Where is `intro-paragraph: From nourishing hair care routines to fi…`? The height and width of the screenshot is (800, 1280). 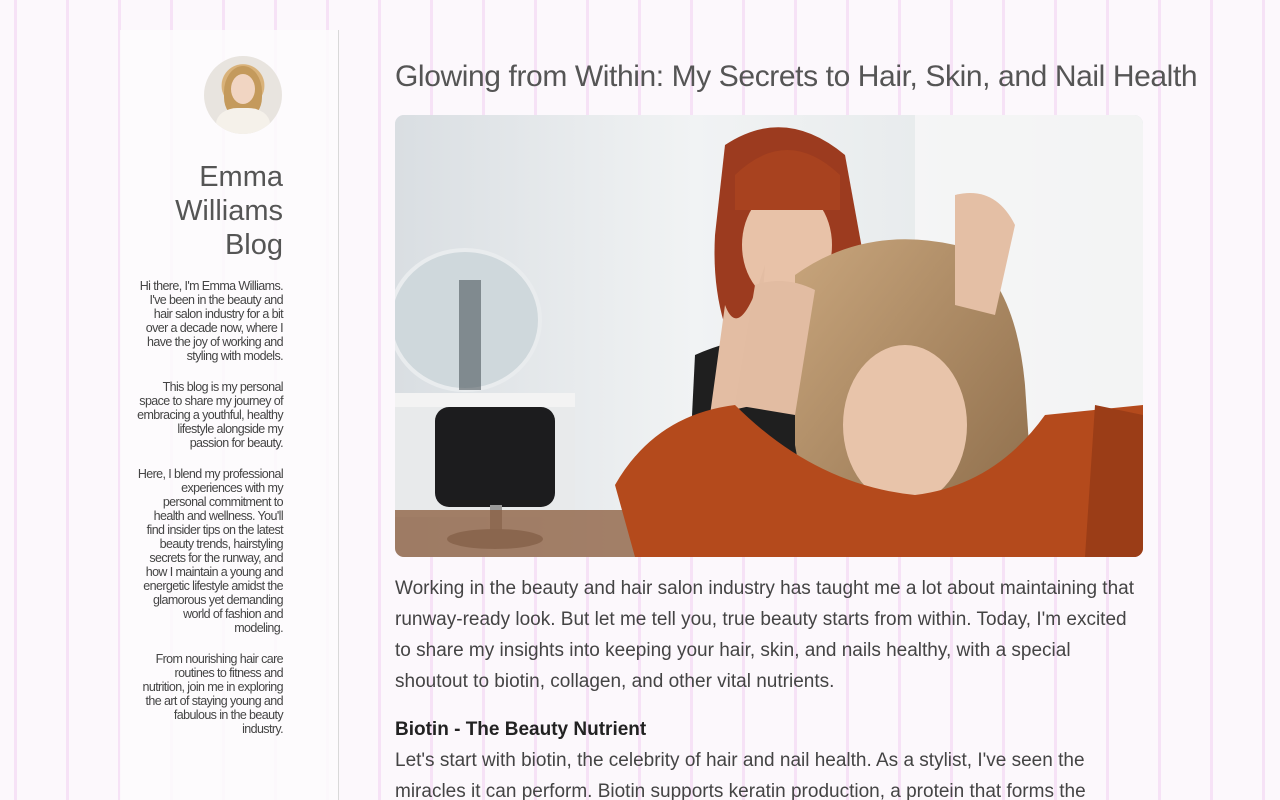
intro-paragraph: From nourishing hair care routines to fi… is located at coordinates (212, 694).